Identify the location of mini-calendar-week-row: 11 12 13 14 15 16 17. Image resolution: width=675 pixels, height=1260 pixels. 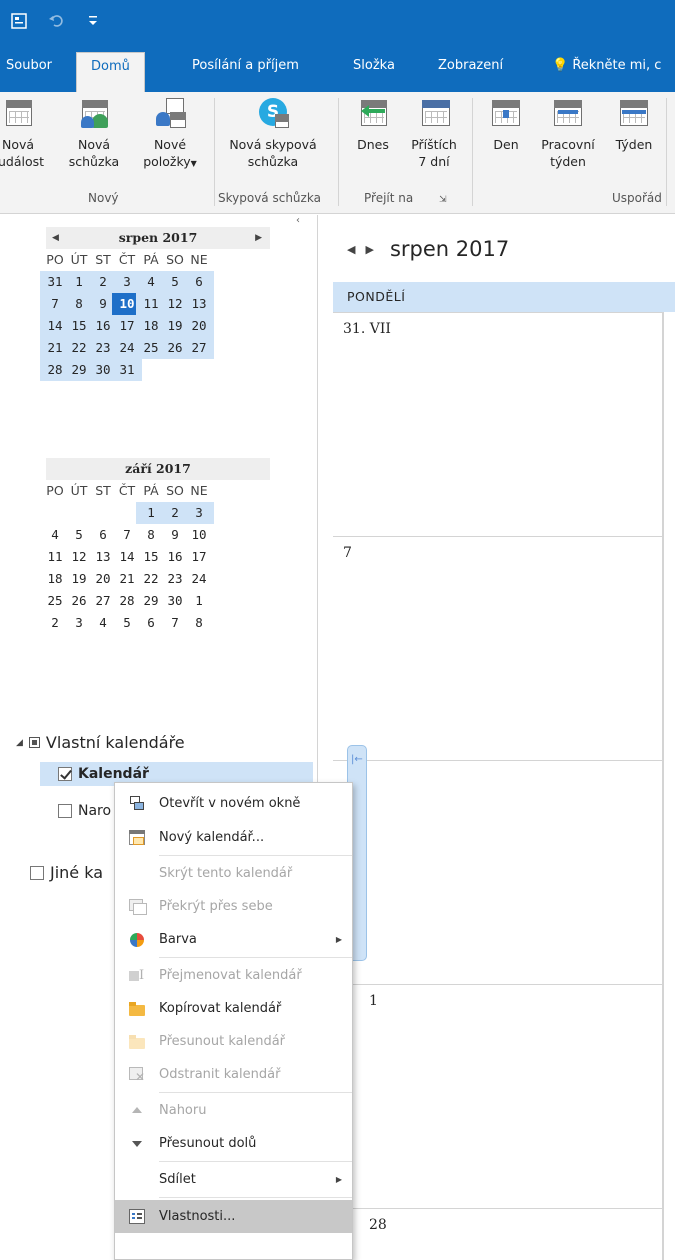
(158, 557).